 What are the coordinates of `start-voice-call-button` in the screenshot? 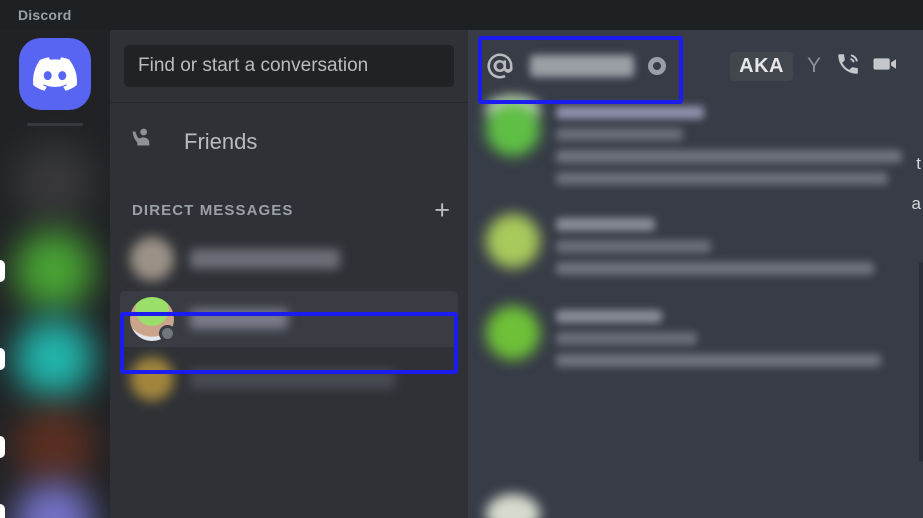 It's located at (848, 66).